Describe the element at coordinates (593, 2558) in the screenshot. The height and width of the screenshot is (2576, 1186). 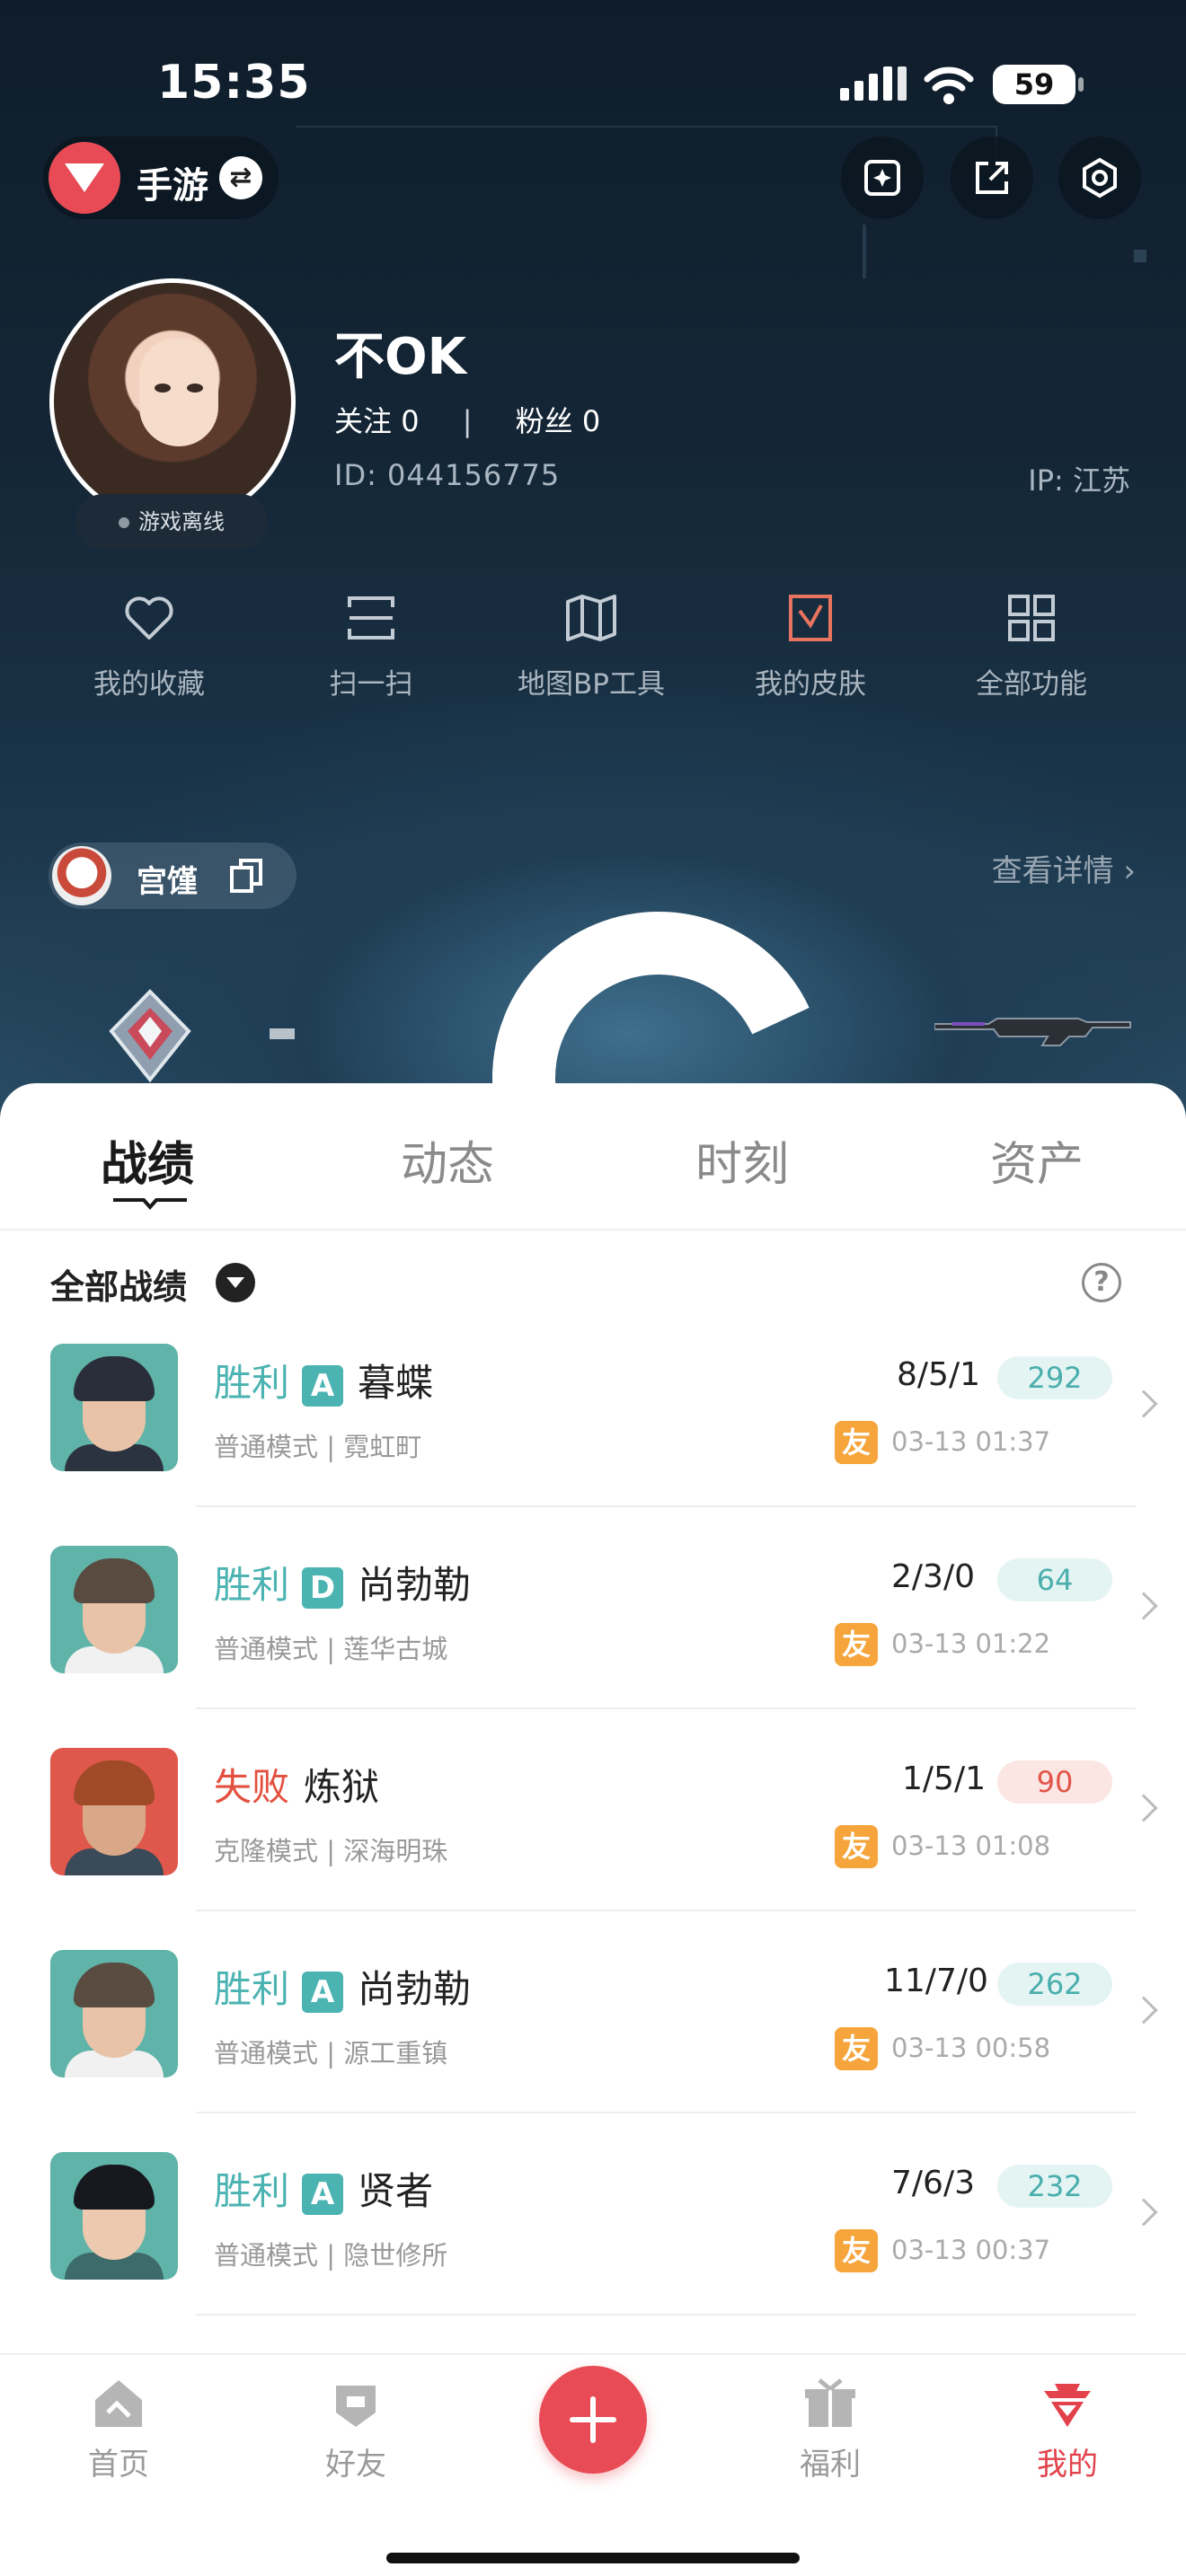
I see `home-indicator` at that location.